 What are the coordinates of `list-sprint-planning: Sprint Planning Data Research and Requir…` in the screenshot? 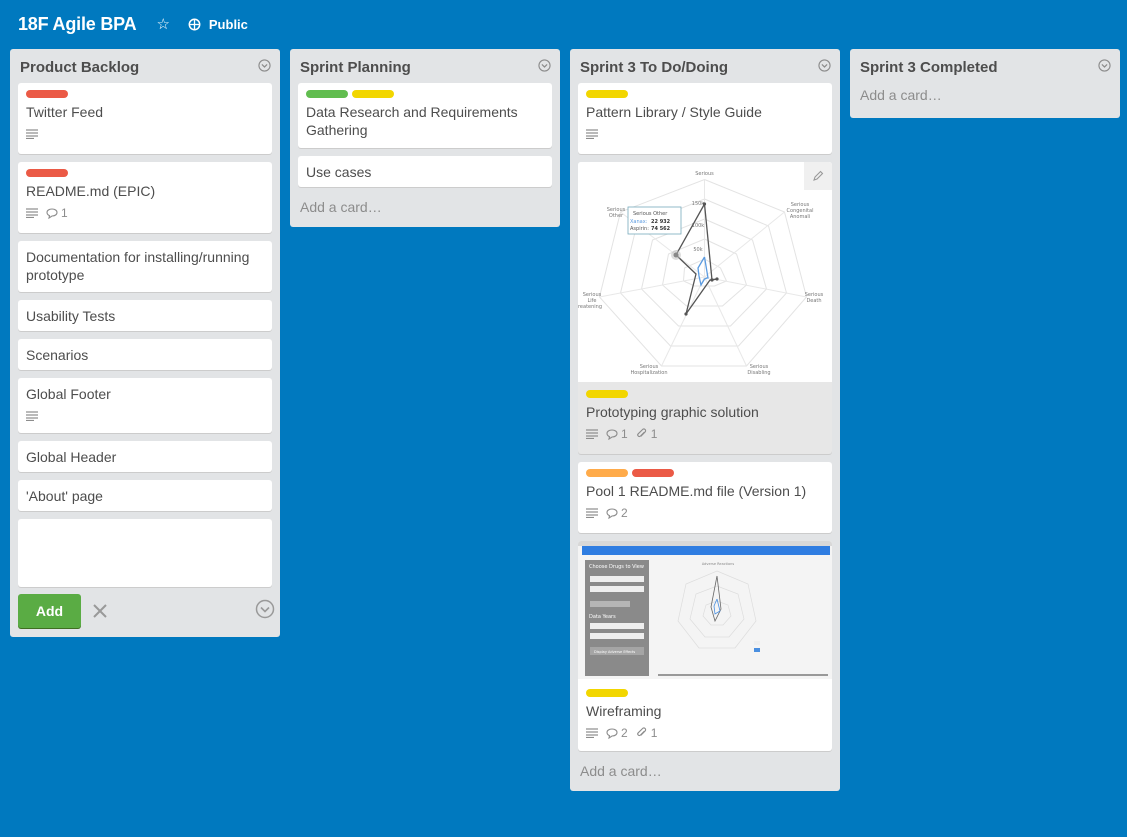 It's located at (425, 138).